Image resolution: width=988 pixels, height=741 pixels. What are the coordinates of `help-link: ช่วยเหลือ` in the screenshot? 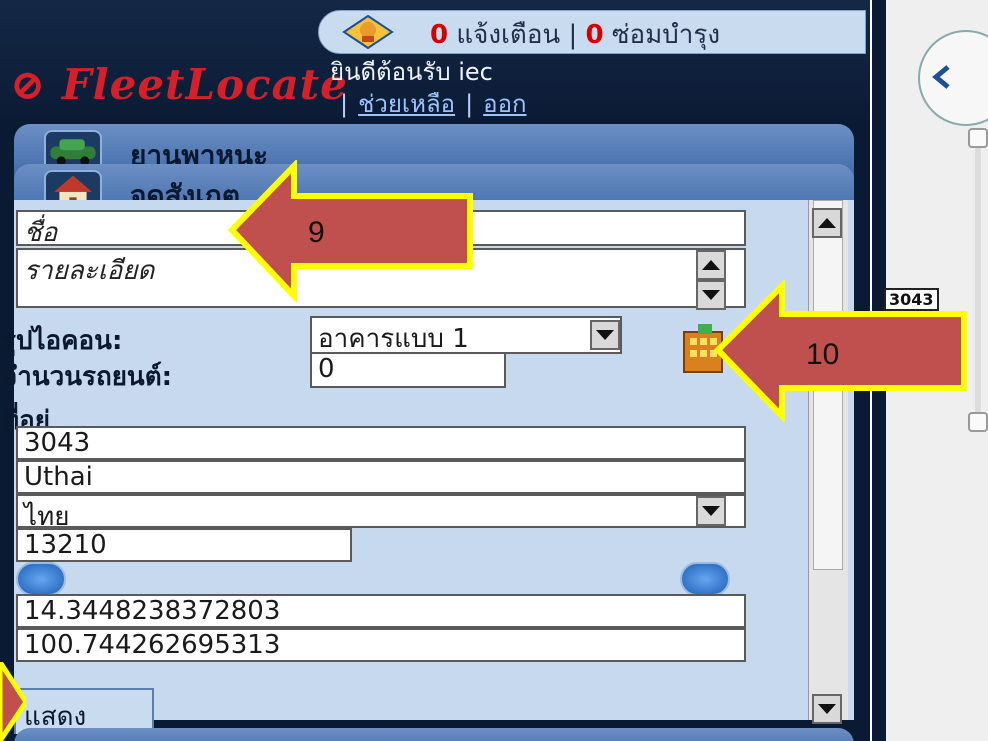 It's located at (406, 104).